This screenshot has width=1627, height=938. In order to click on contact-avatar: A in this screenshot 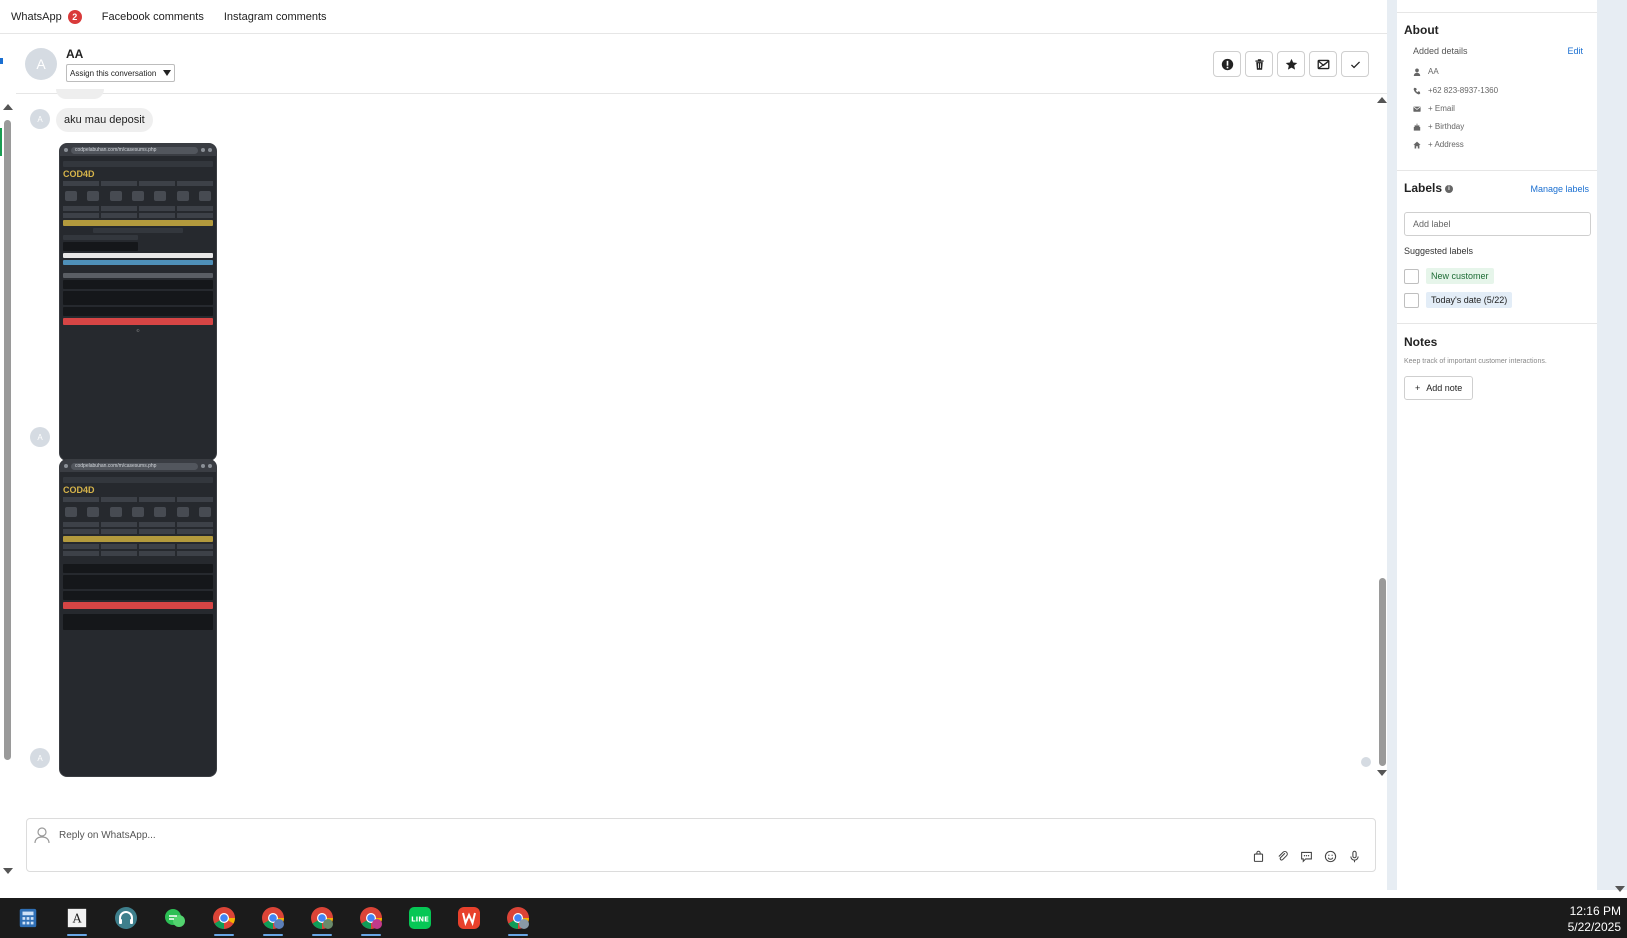, I will do `click(41, 64)`.